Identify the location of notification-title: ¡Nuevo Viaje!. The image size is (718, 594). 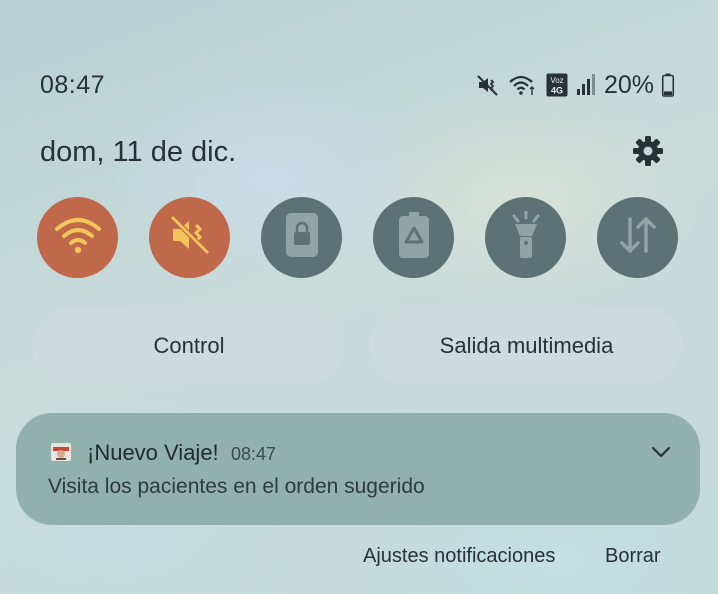
(153, 452).